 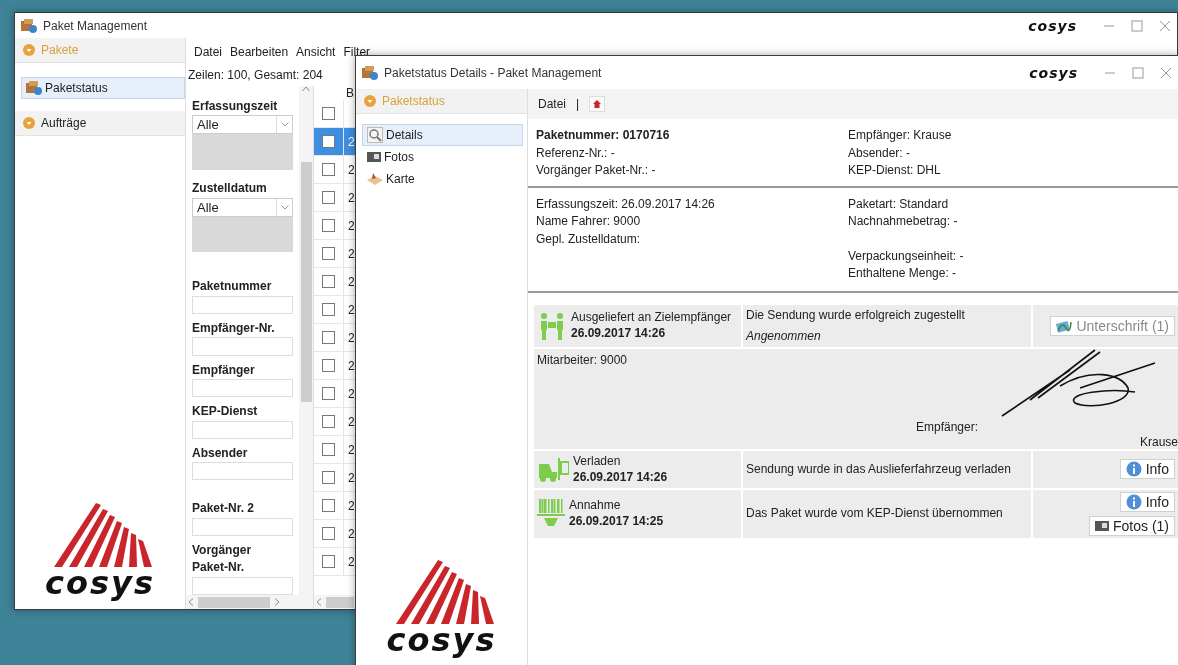 I want to click on select-all-checkbox, so click(x=328, y=113).